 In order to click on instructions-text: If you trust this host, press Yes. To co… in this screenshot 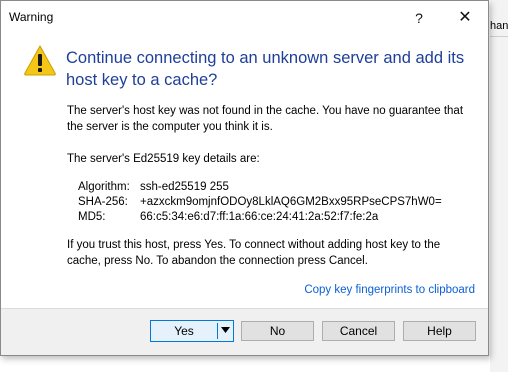, I will do `click(254, 253)`.